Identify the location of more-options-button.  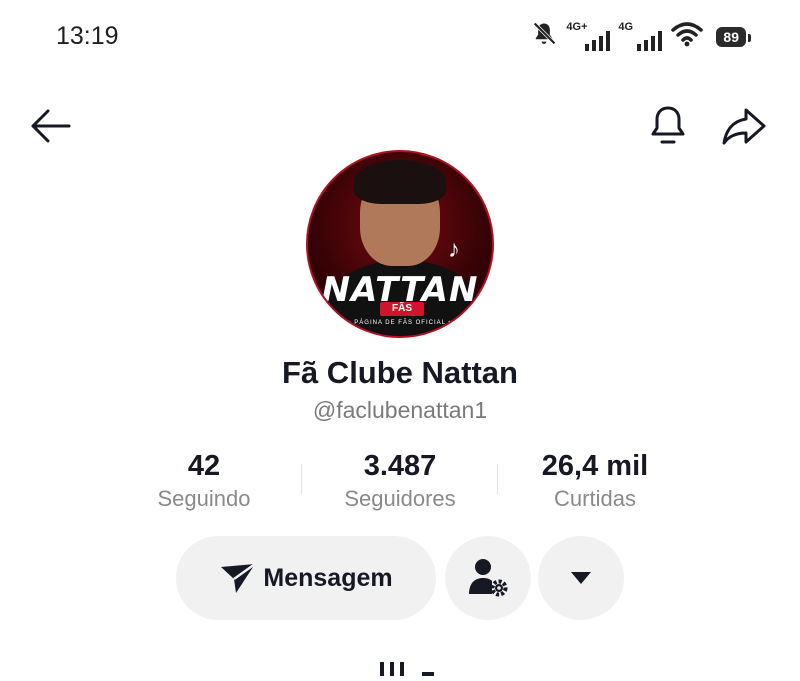
(581, 578).